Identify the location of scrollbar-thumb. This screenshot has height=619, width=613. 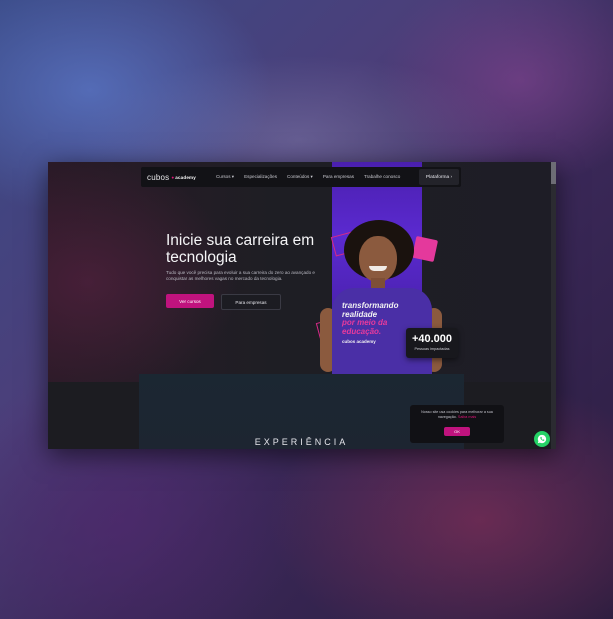
(553, 173).